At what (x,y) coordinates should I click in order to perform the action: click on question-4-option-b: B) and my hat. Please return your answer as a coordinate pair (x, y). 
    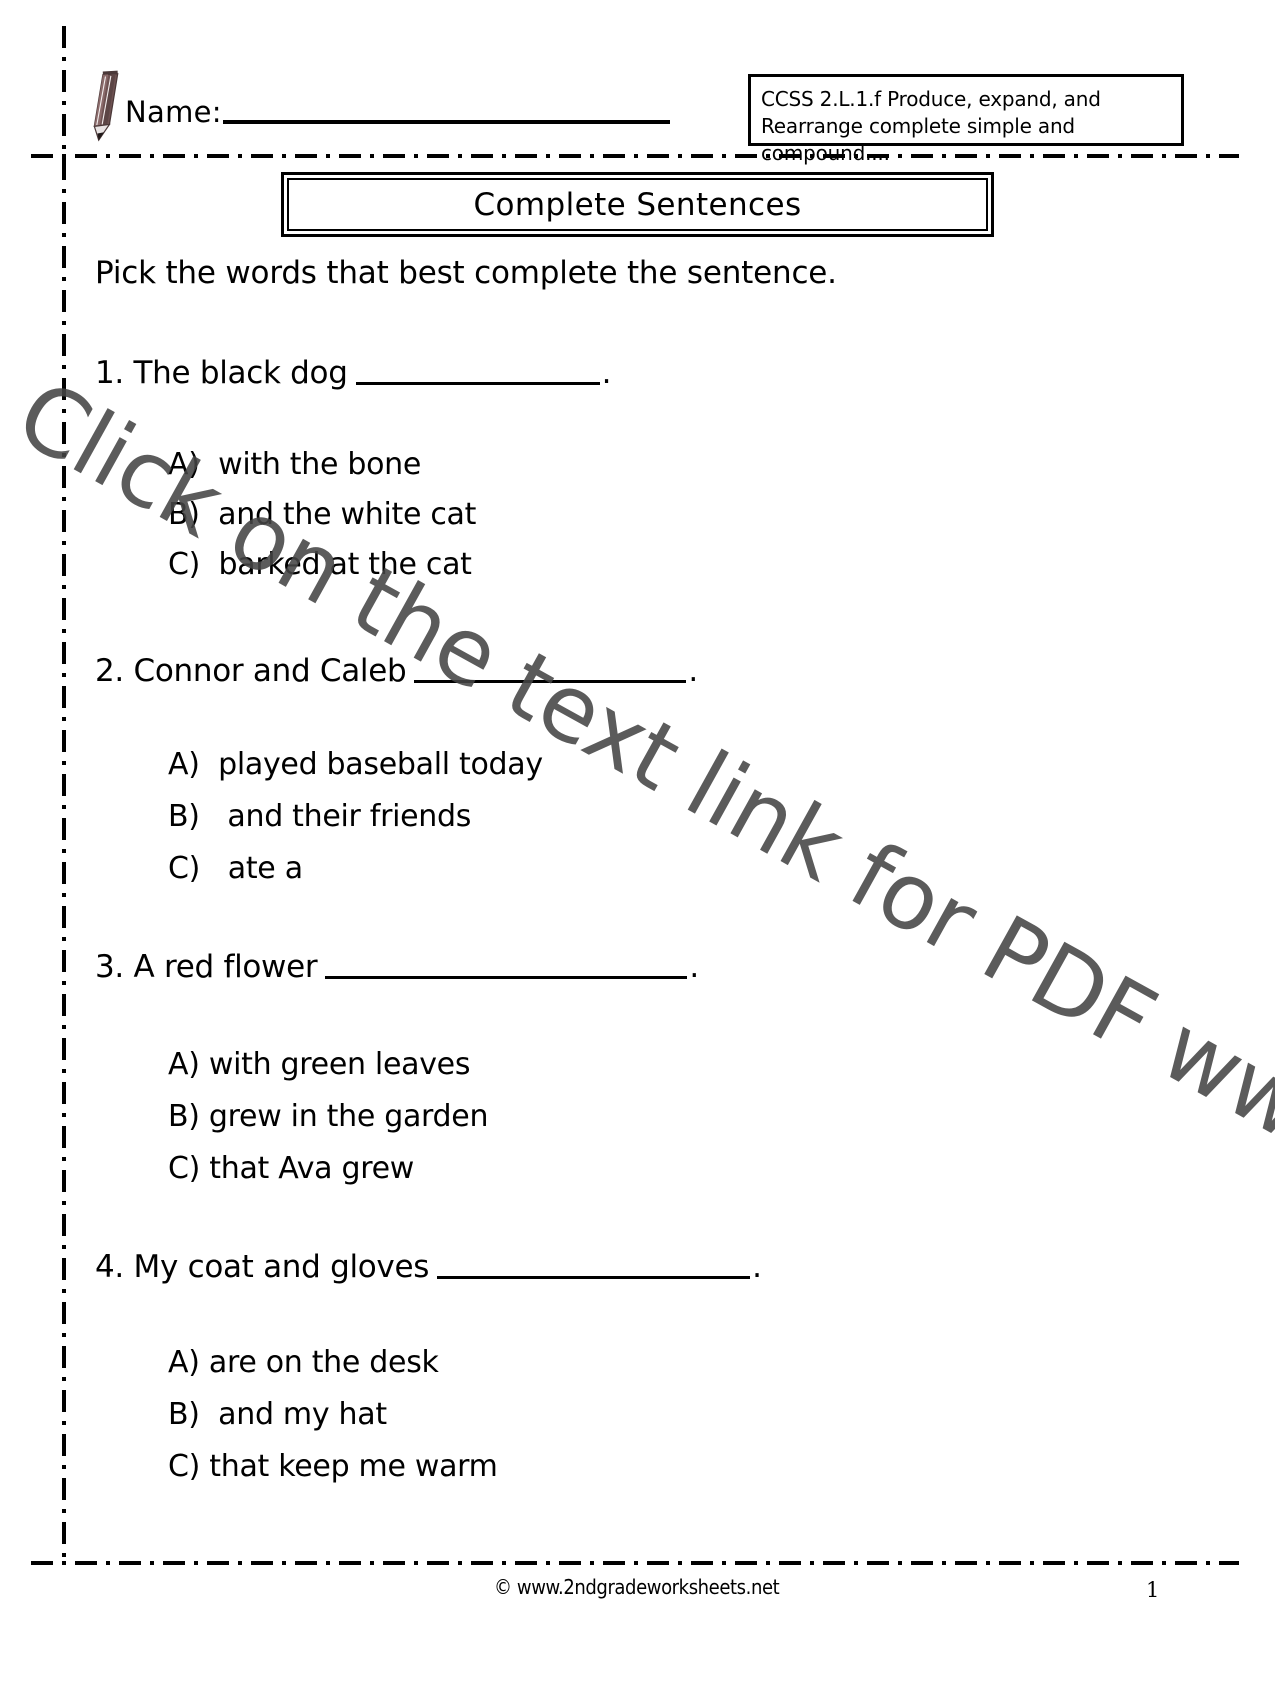
    Looking at the image, I should click on (333, 1415).